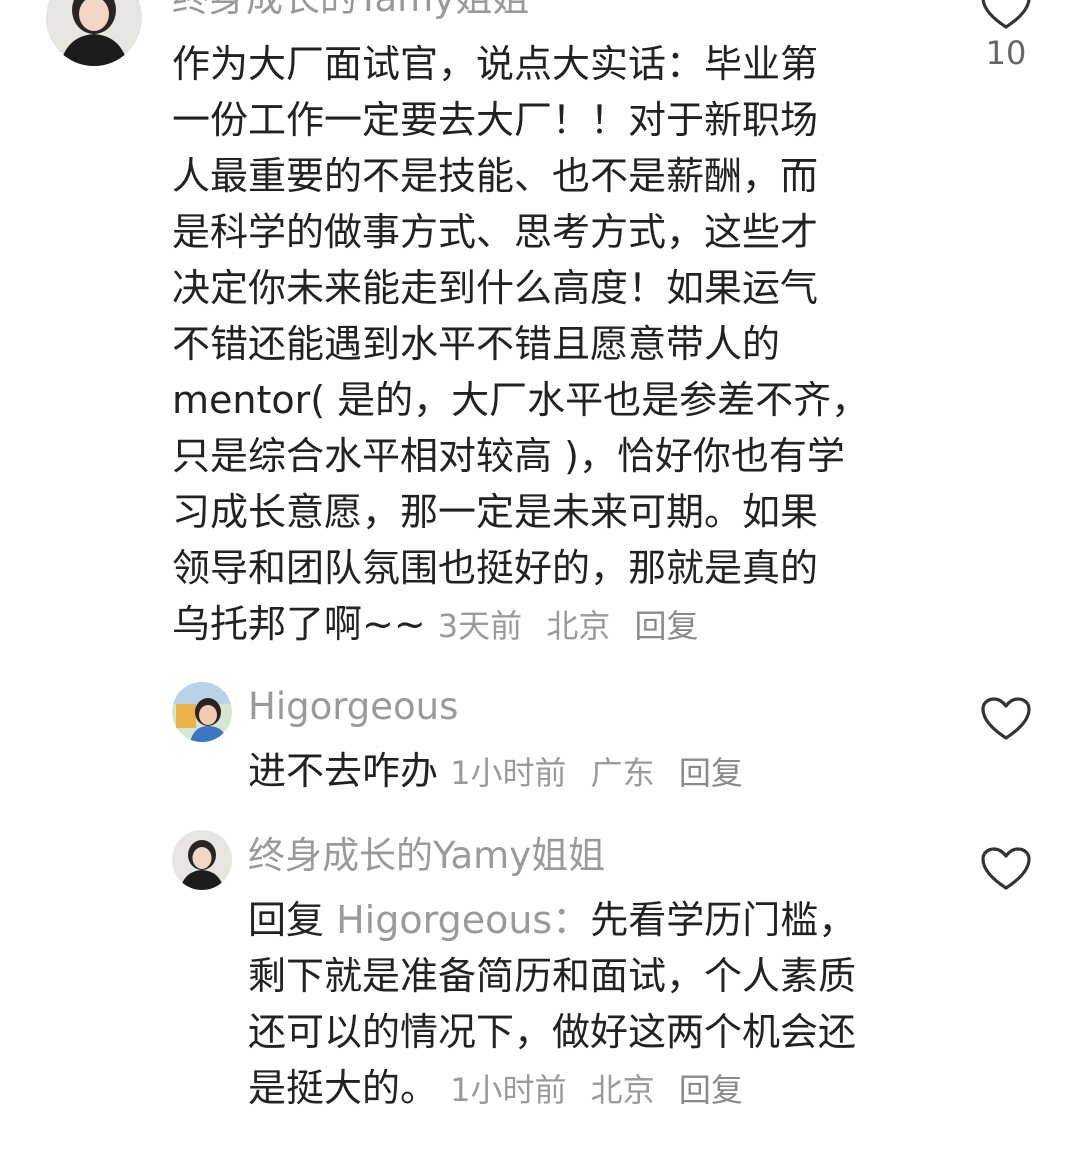 This screenshot has height=1164, width=1080. Describe the element at coordinates (480, 626) in the screenshot. I see `comment-time: 3天前` at that location.